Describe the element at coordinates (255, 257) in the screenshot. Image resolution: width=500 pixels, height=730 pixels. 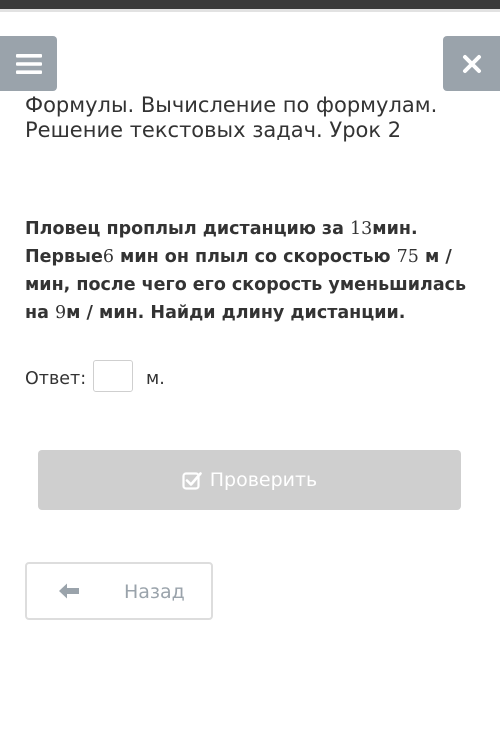
I see `problem-text-part: мин он плыл со скоростью` at that location.